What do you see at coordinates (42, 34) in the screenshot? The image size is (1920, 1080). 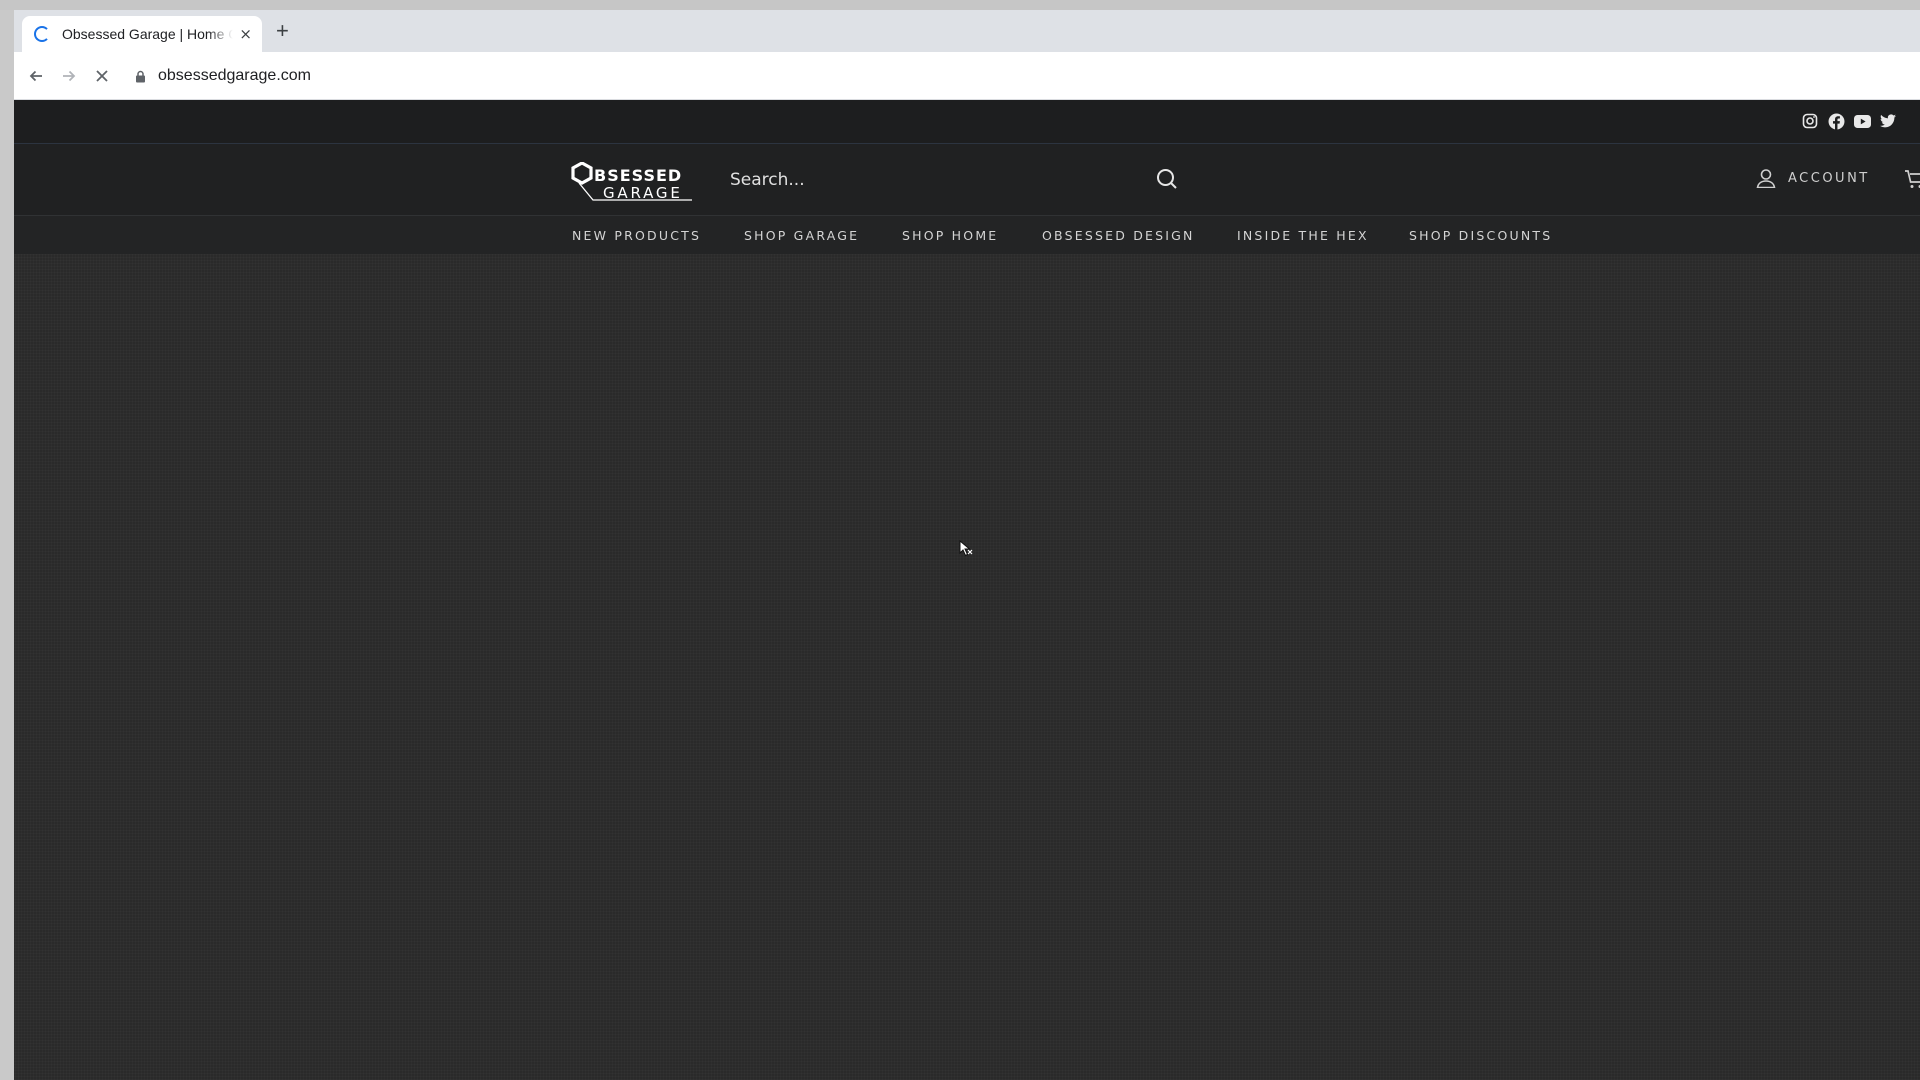 I see `loading-spinner-icon` at bounding box center [42, 34].